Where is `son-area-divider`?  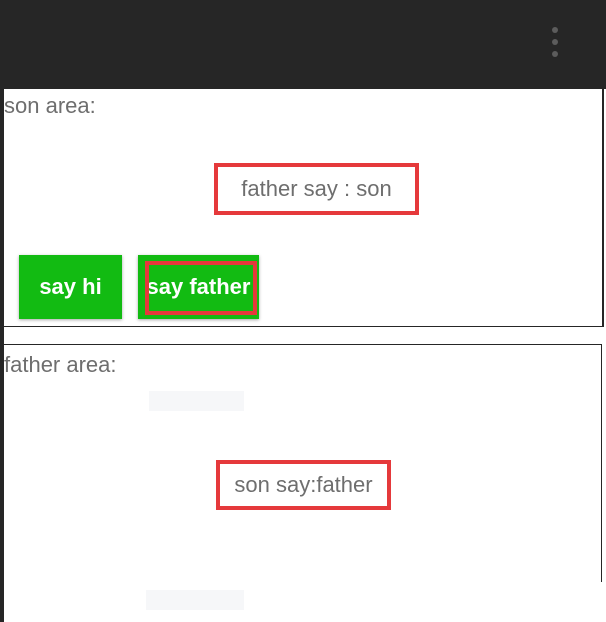
son-area-divider is located at coordinates (303, 326).